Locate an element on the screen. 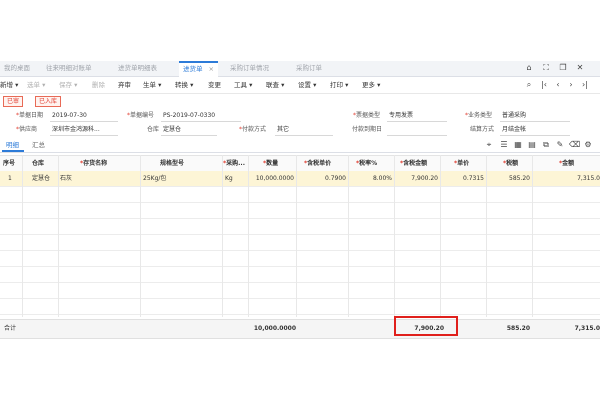 The width and height of the screenshot is (600, 400). next-icon: › is located at coordinates (571, 85).